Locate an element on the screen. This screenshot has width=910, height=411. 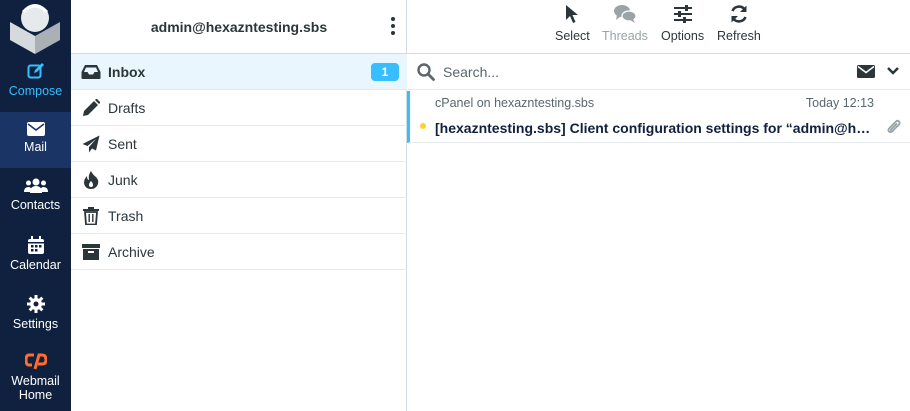
nav-compose: Compose is located at coordinates (35, 85).